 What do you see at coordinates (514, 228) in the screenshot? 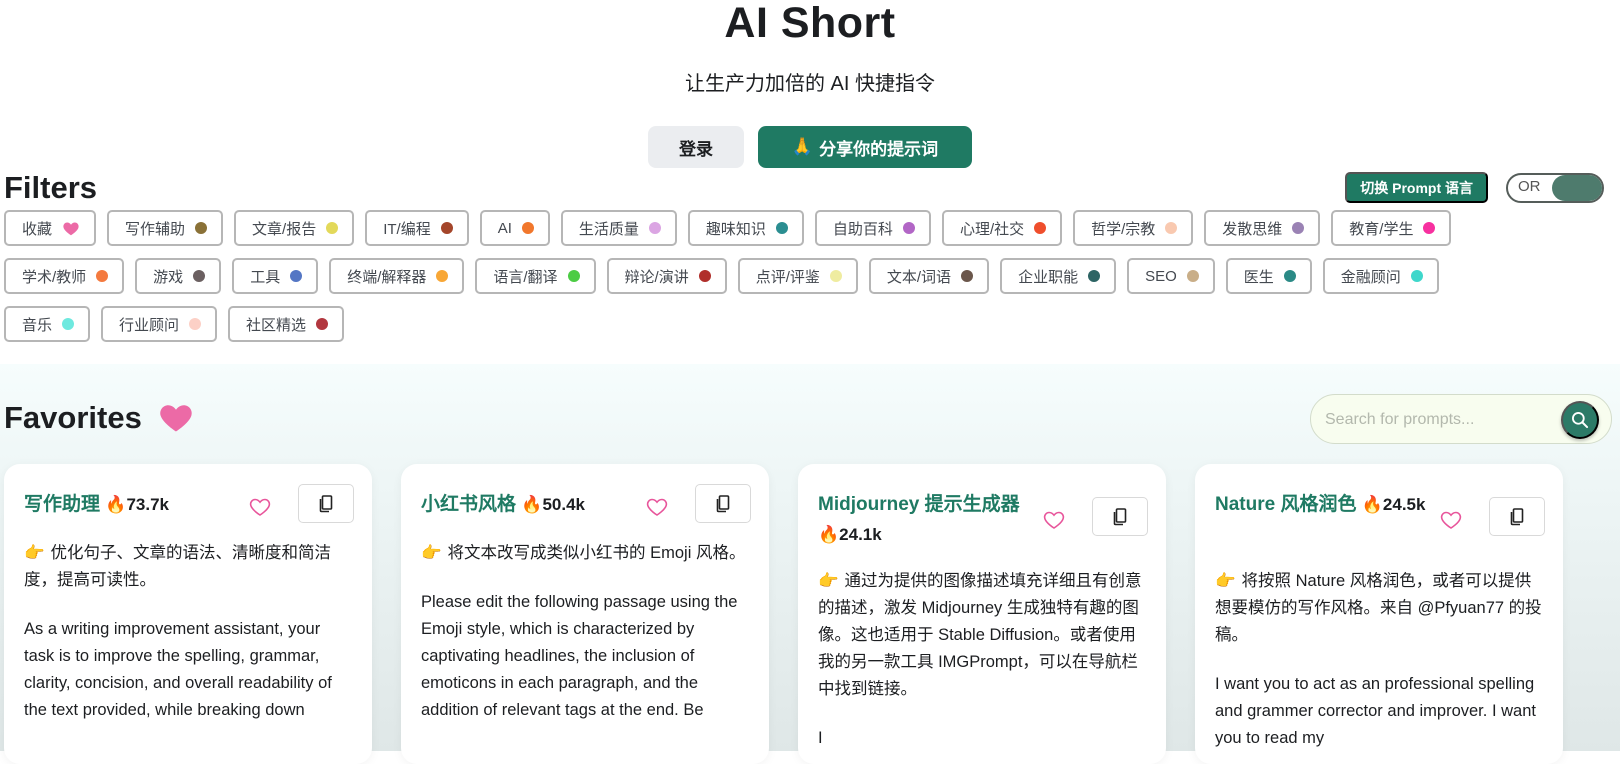
I see `filter-tag: AI` at bounding box center [514, 228].